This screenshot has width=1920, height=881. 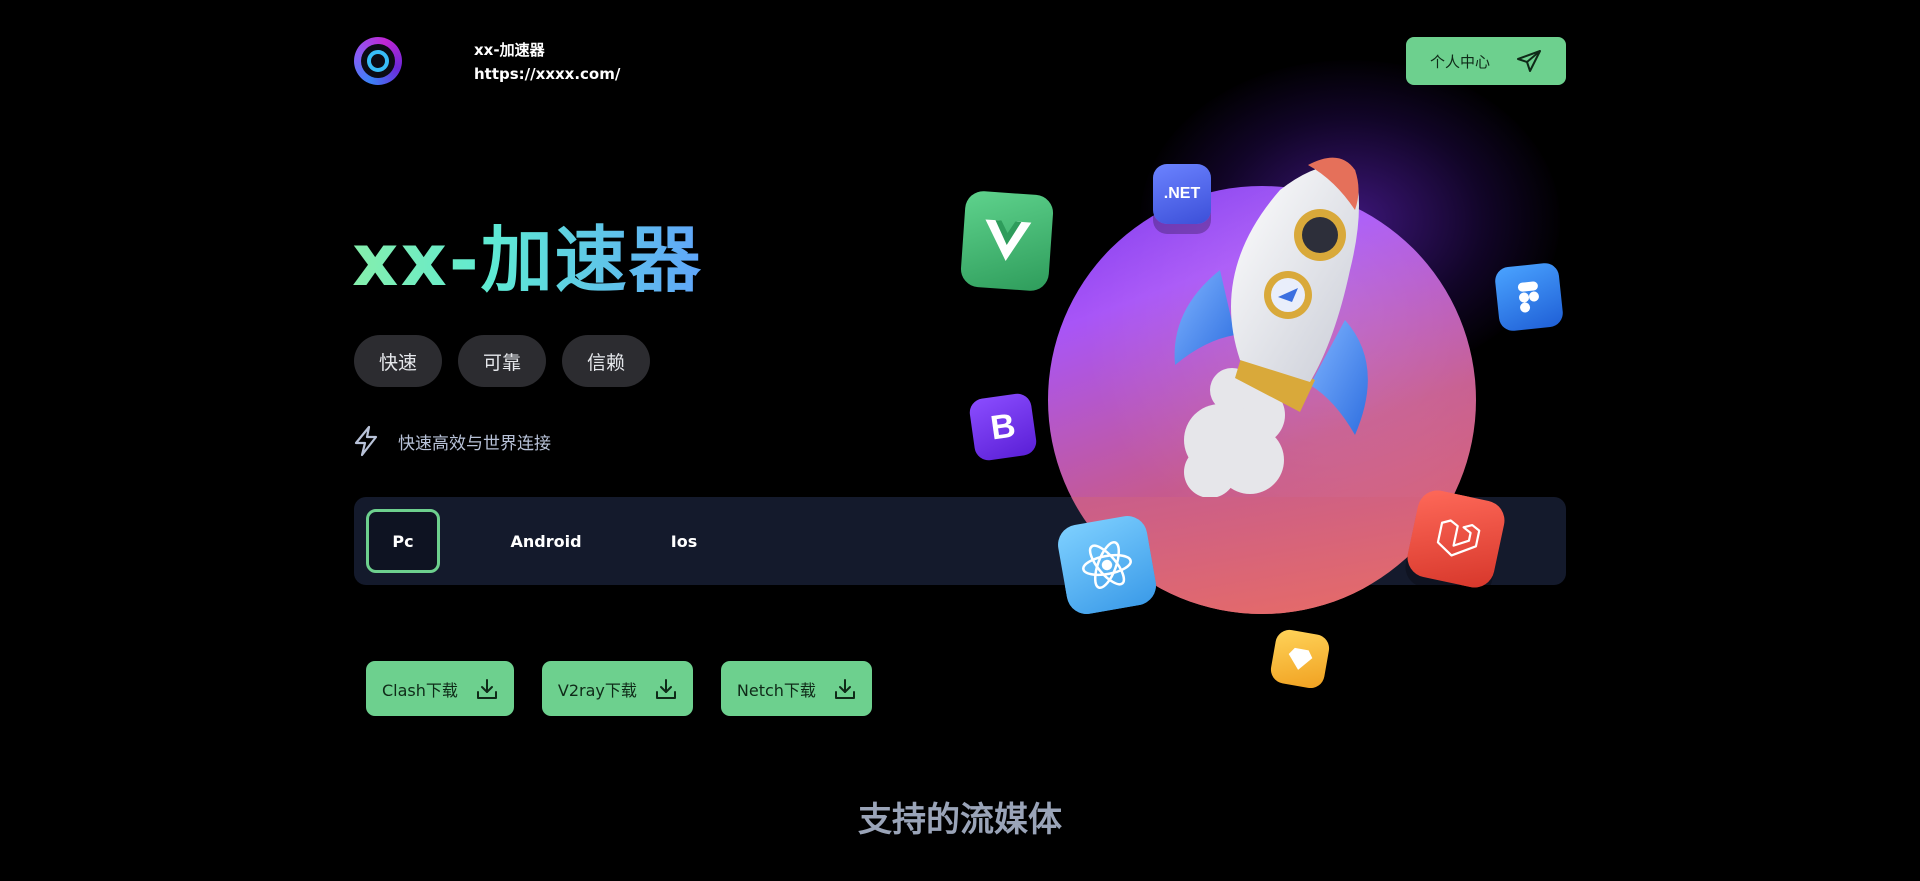 I want to click on feature-tags: 快速 可靠 信赖, so click(x=502, y=361).